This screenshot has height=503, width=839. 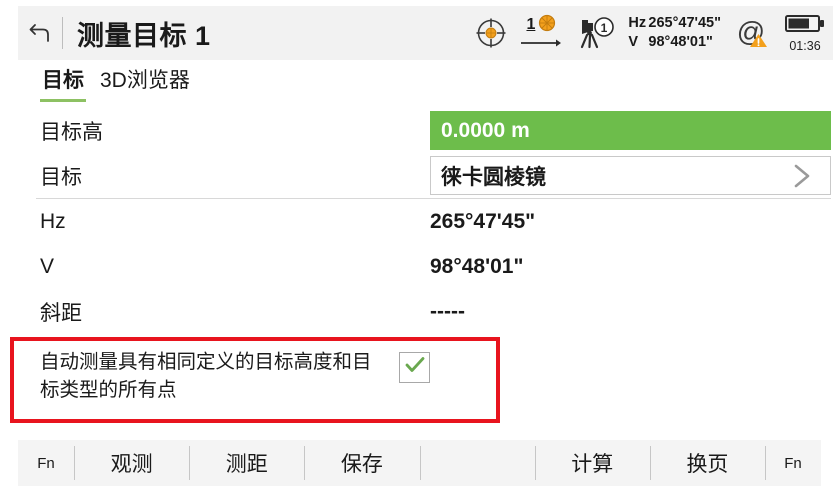 What do you see at coordinates (485, 130) in the screenshot?
I see `target-height-value: 0.0000 m` at bounding box center [485, 130].